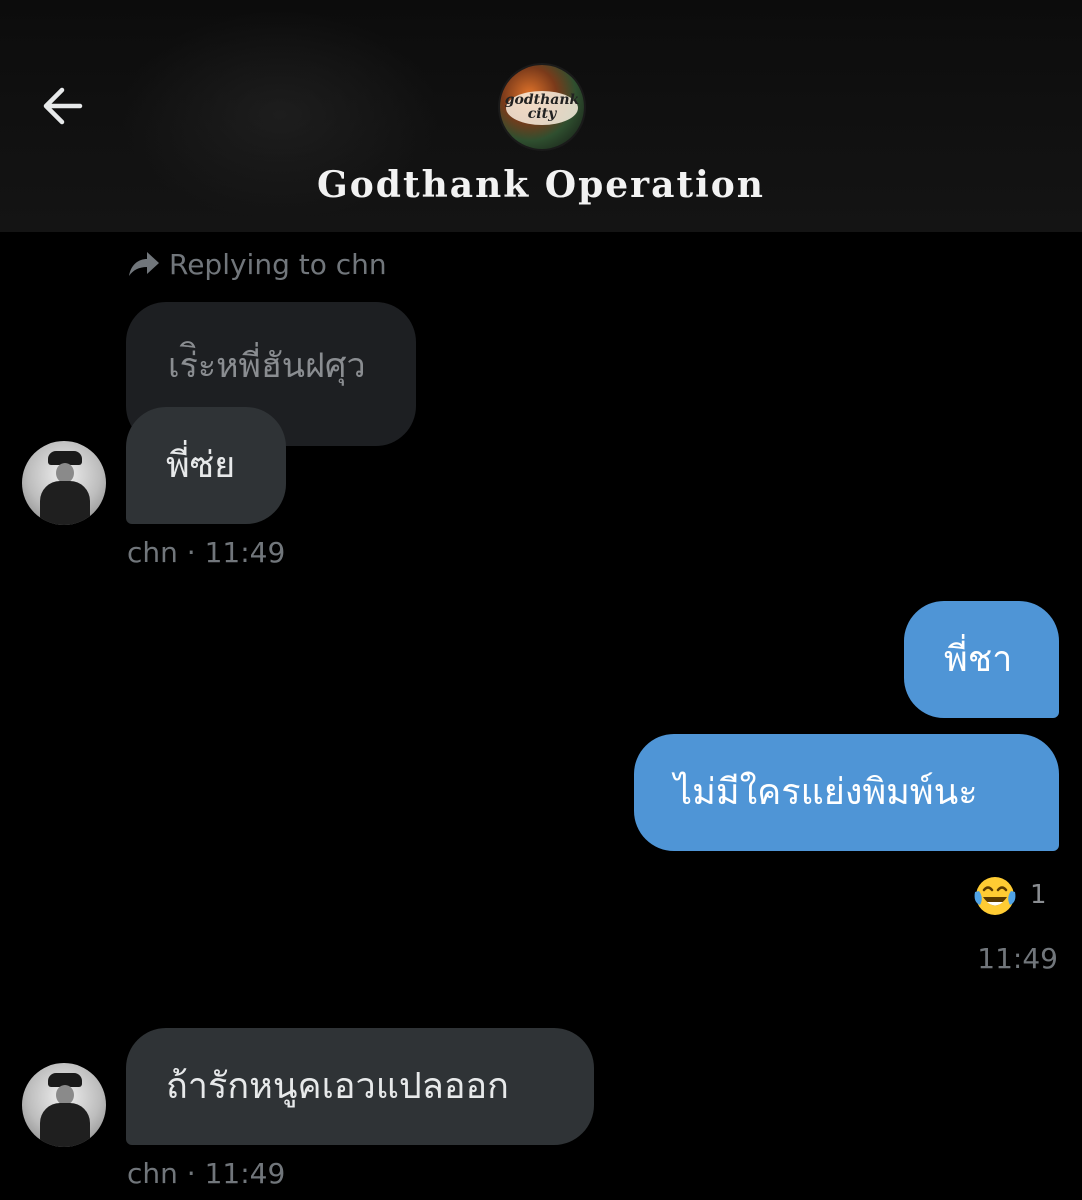  I want to click on back-arrow-icon, so click(63, 106).